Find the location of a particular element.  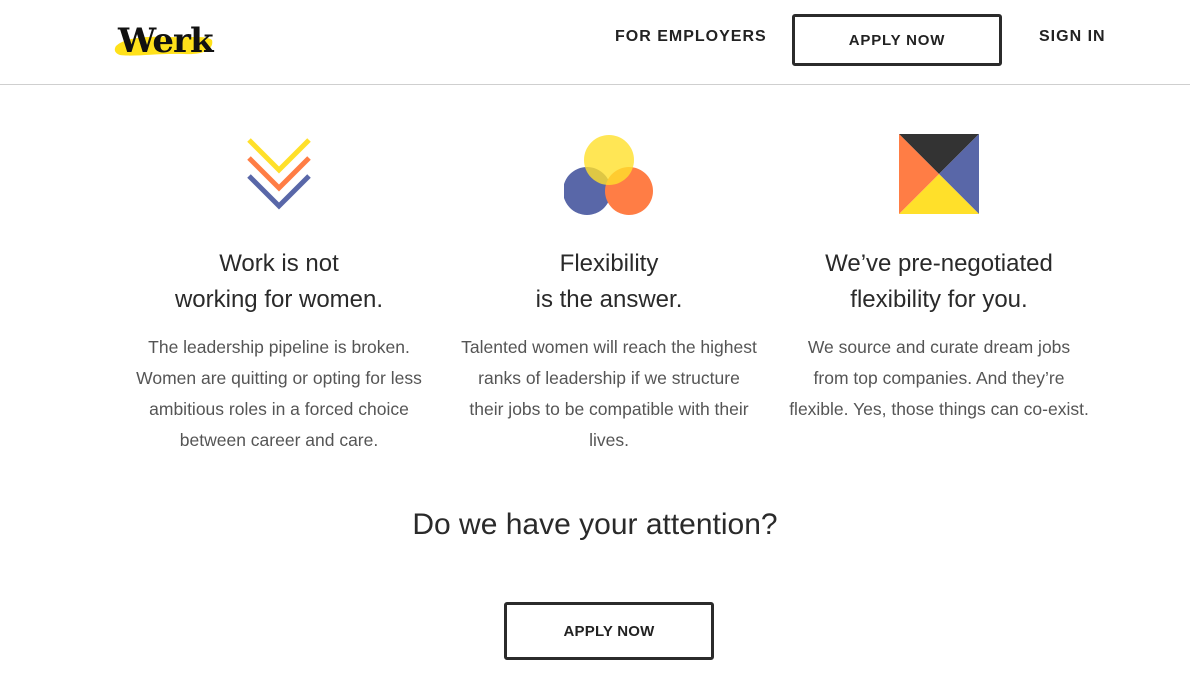

werk-logo: Werk is located at coordinates (165, 41).